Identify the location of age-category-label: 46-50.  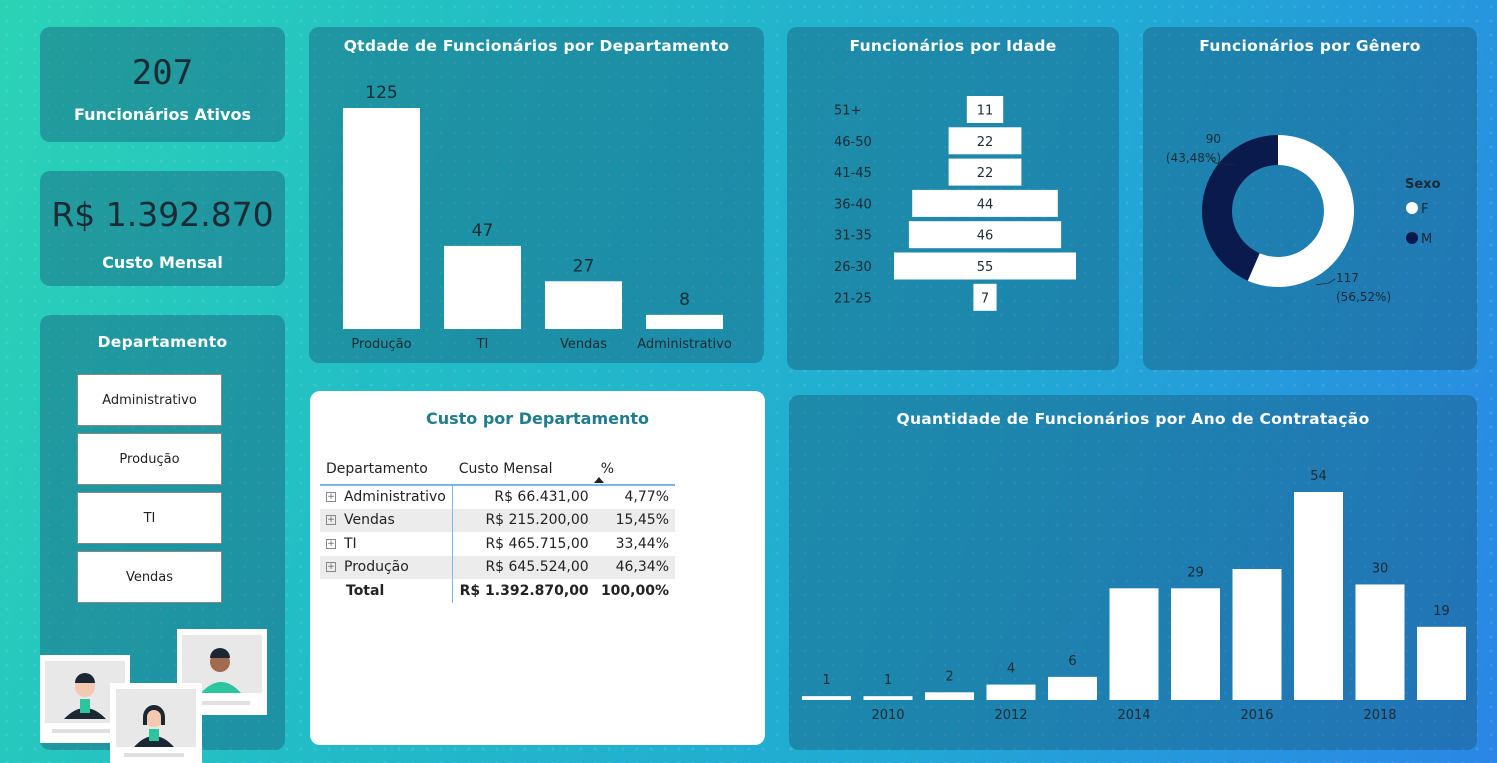
(853, 142).